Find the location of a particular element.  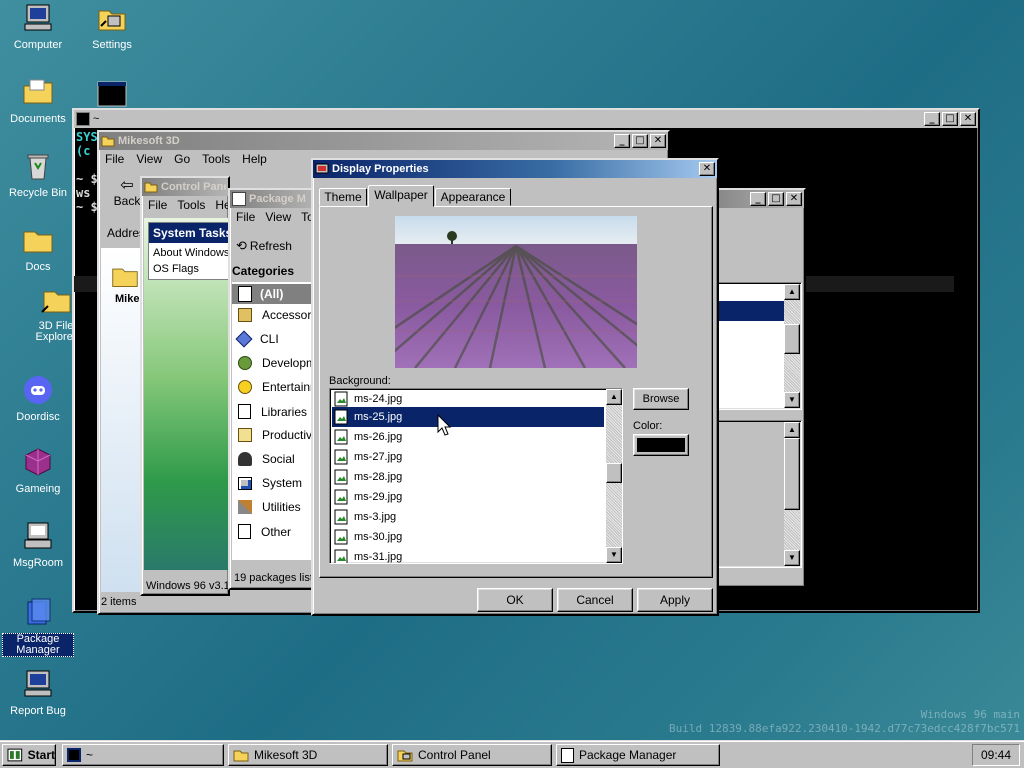

start-button: Start is located at coordinates (29, 755).